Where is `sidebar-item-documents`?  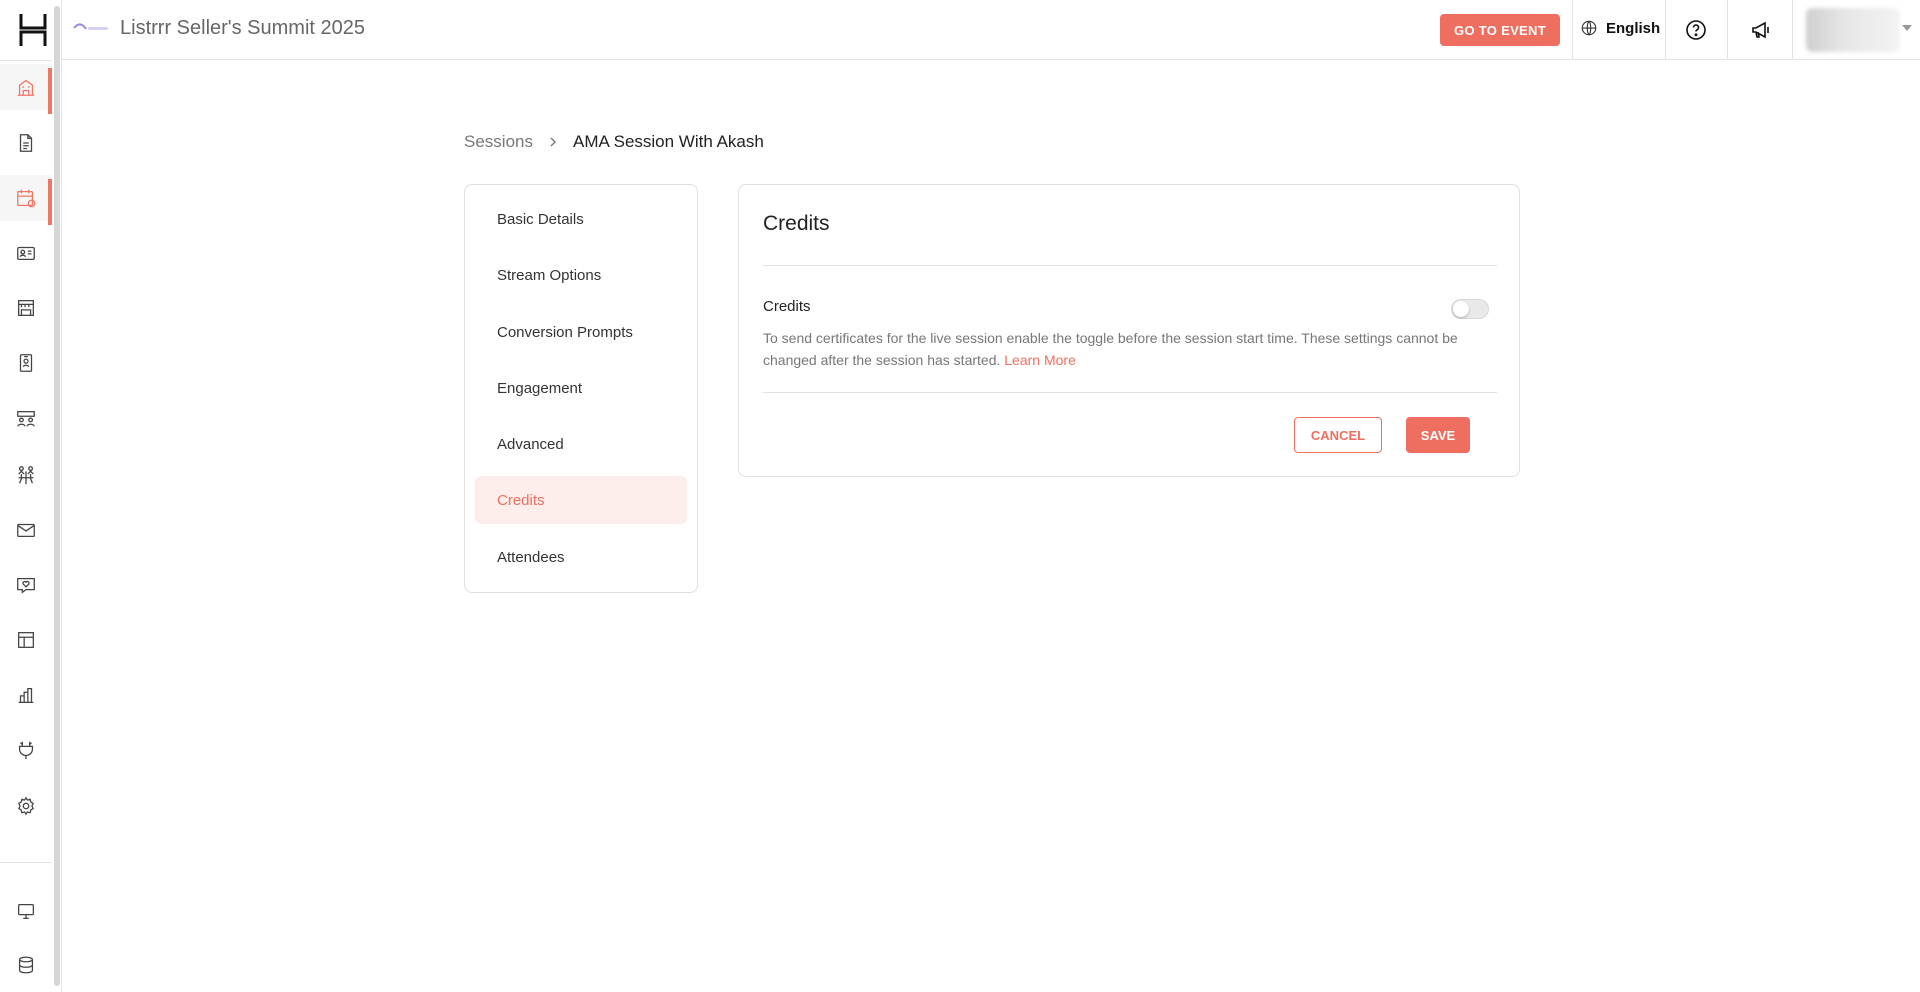 sidebar-item-documents is located at coordinates (26, 143).